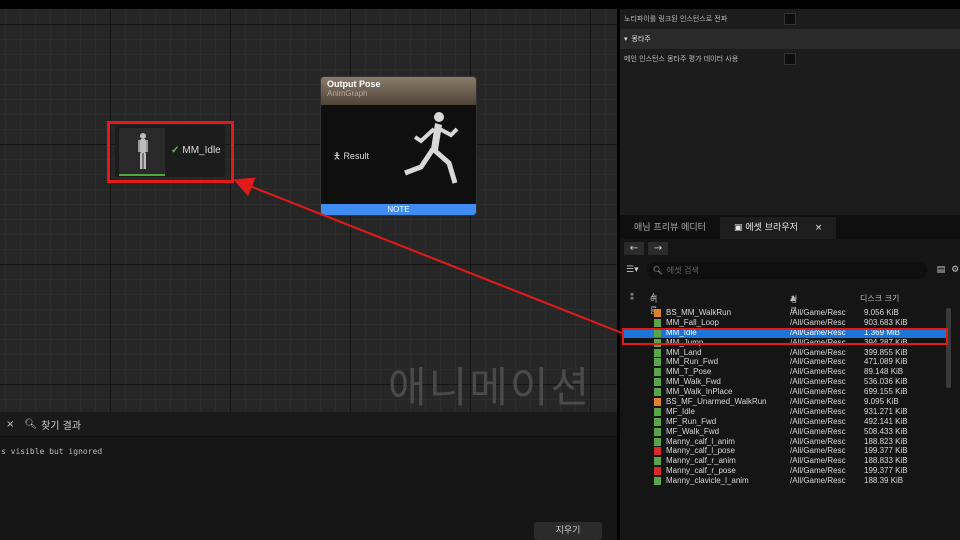 Image resolution: width=960 pixels, height=540 pixels. I want to click on asset-size: 931.271 KiB, so click(886, 411).